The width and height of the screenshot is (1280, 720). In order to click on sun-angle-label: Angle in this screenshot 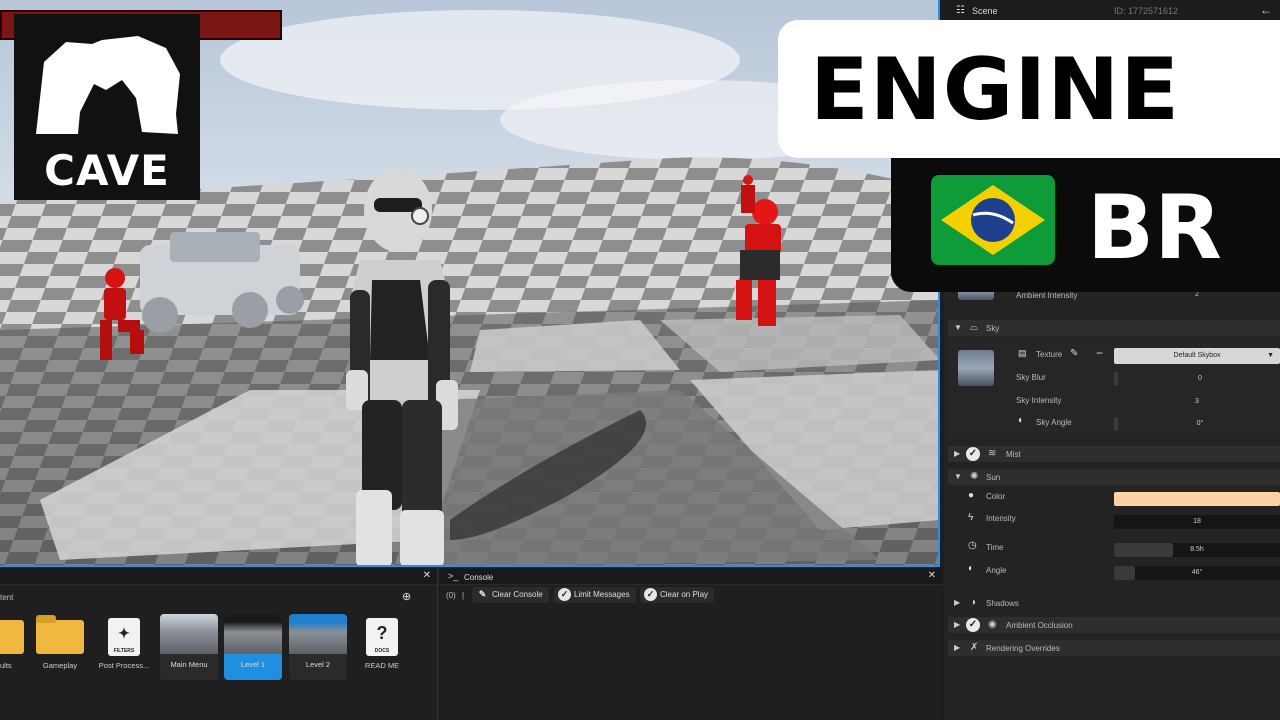, I will do `click(996, 570)`.